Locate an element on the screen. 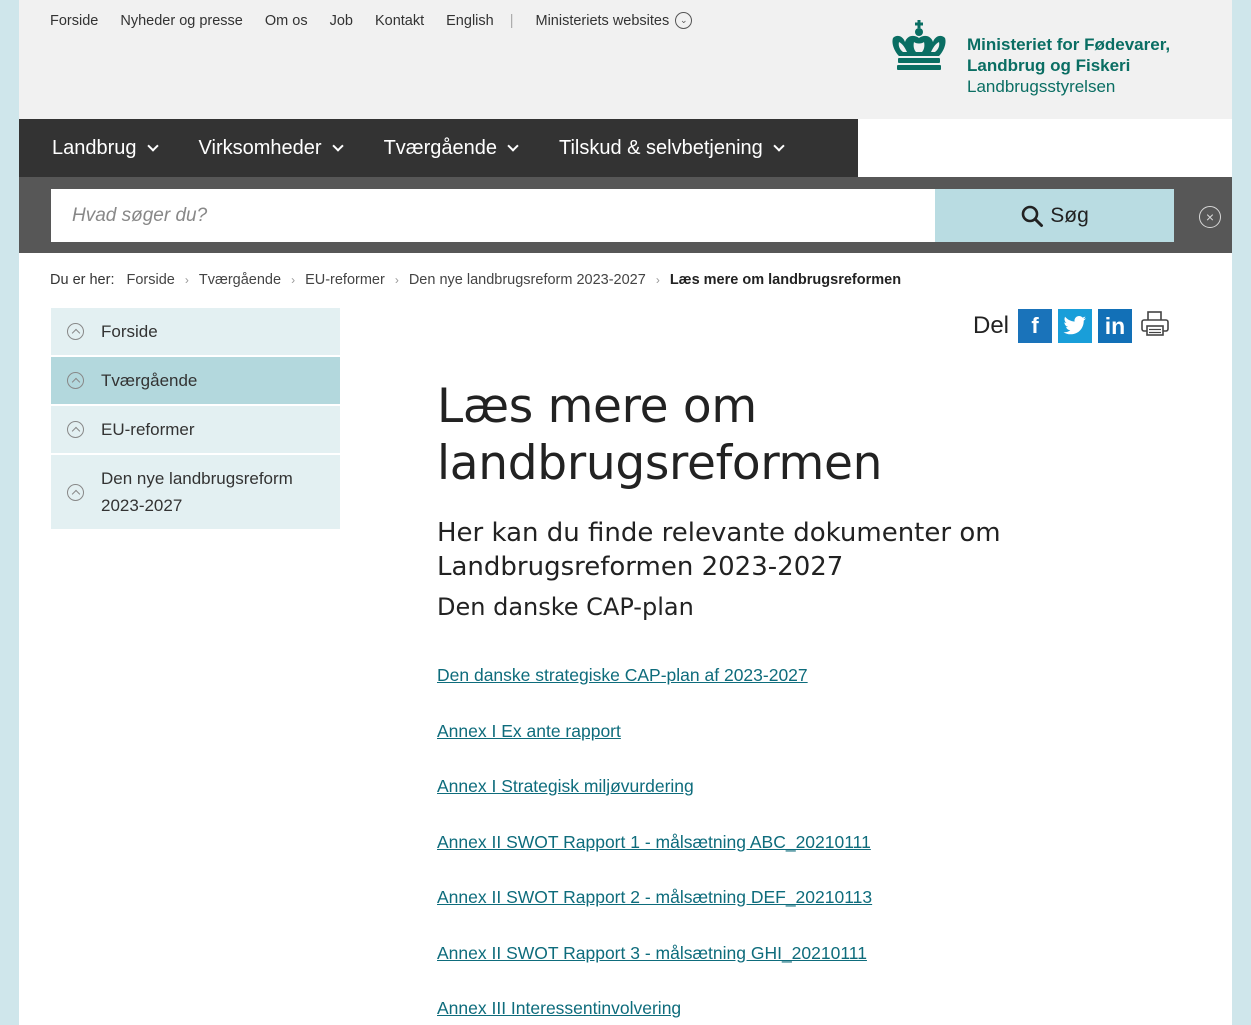  share-label: Del is located at coordinates (991, 325).